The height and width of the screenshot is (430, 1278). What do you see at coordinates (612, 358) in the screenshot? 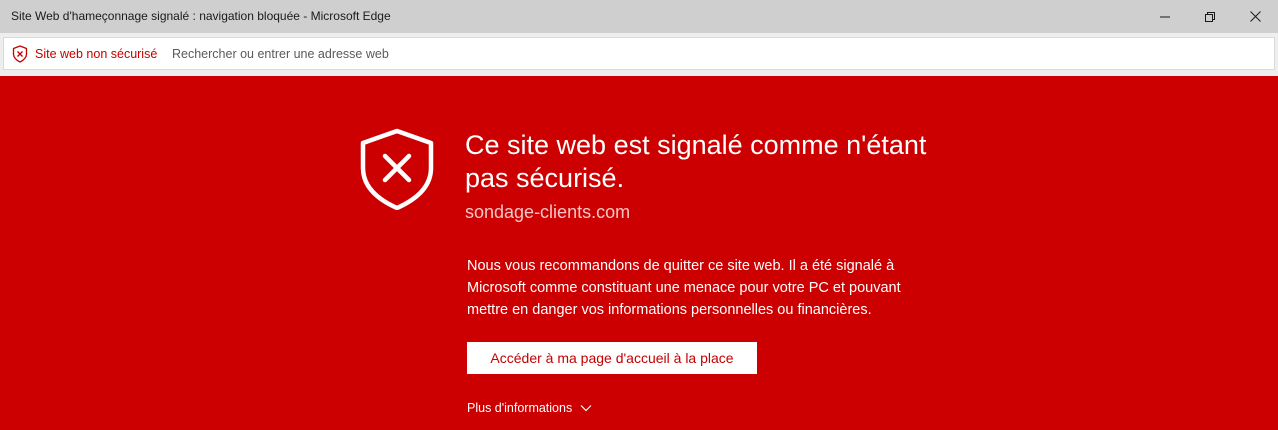
I see `go-home-button: Accéder à ma page d'accueil à la place` at bounding box center [612, 358].